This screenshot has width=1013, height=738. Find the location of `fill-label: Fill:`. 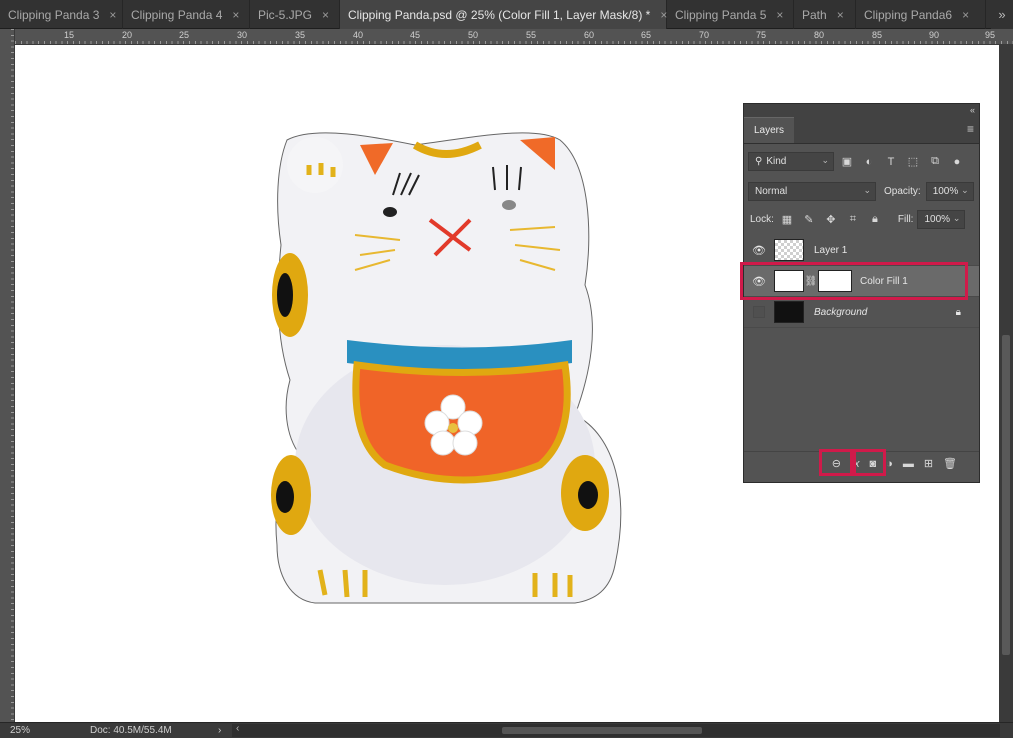

fill-label: Fill: is located at coordinates (905, 219).